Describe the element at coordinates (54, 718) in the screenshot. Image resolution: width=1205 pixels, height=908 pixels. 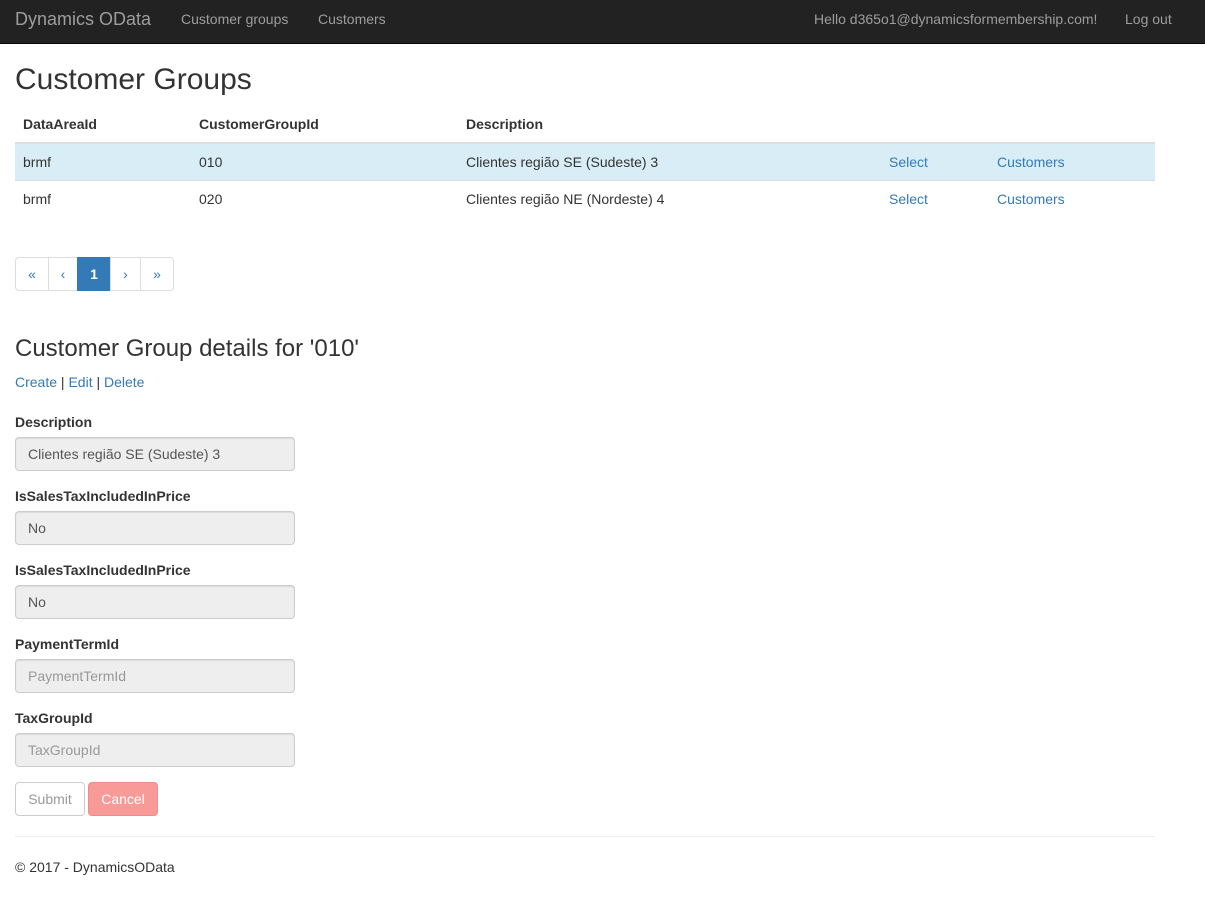
I see `tax-group-id-label: TaxGroupId` at that location.